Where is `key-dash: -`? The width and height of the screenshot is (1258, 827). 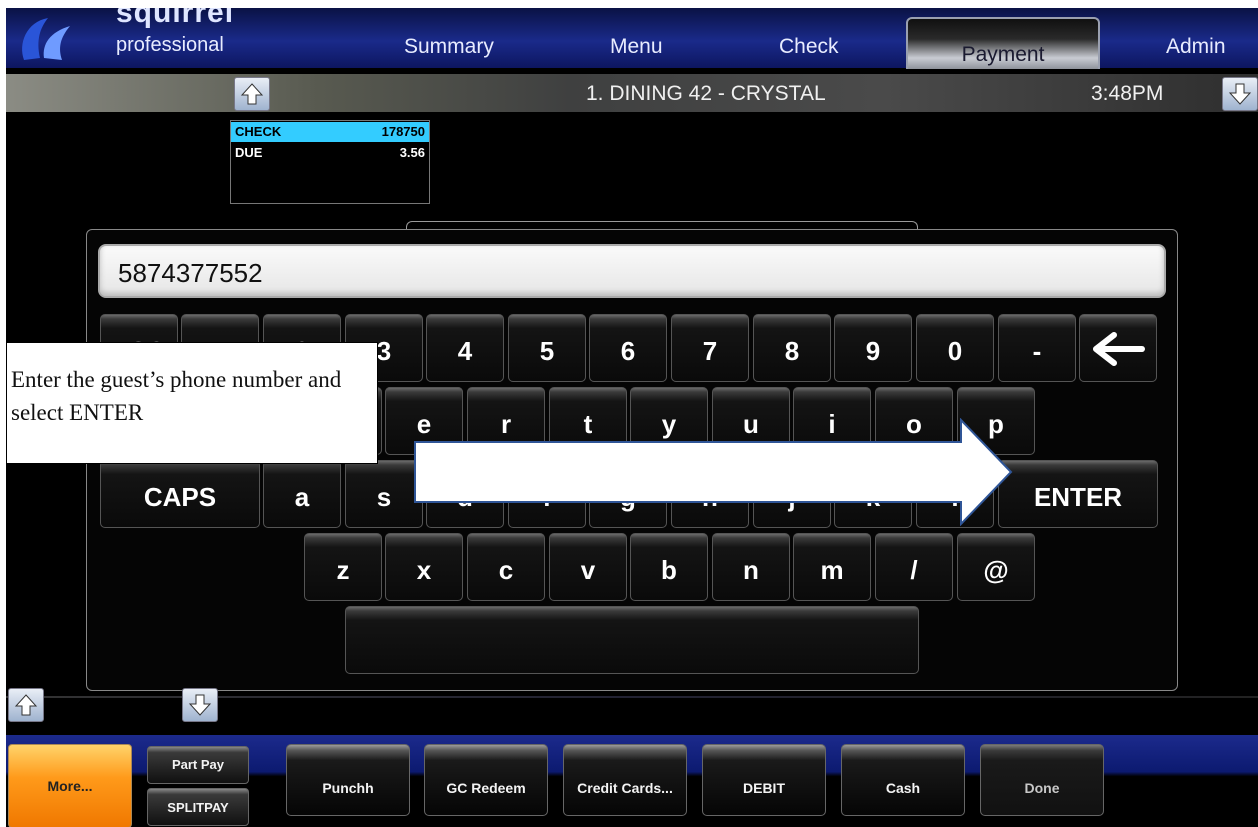
key-dash: - is located at coordinates (1037, 348).